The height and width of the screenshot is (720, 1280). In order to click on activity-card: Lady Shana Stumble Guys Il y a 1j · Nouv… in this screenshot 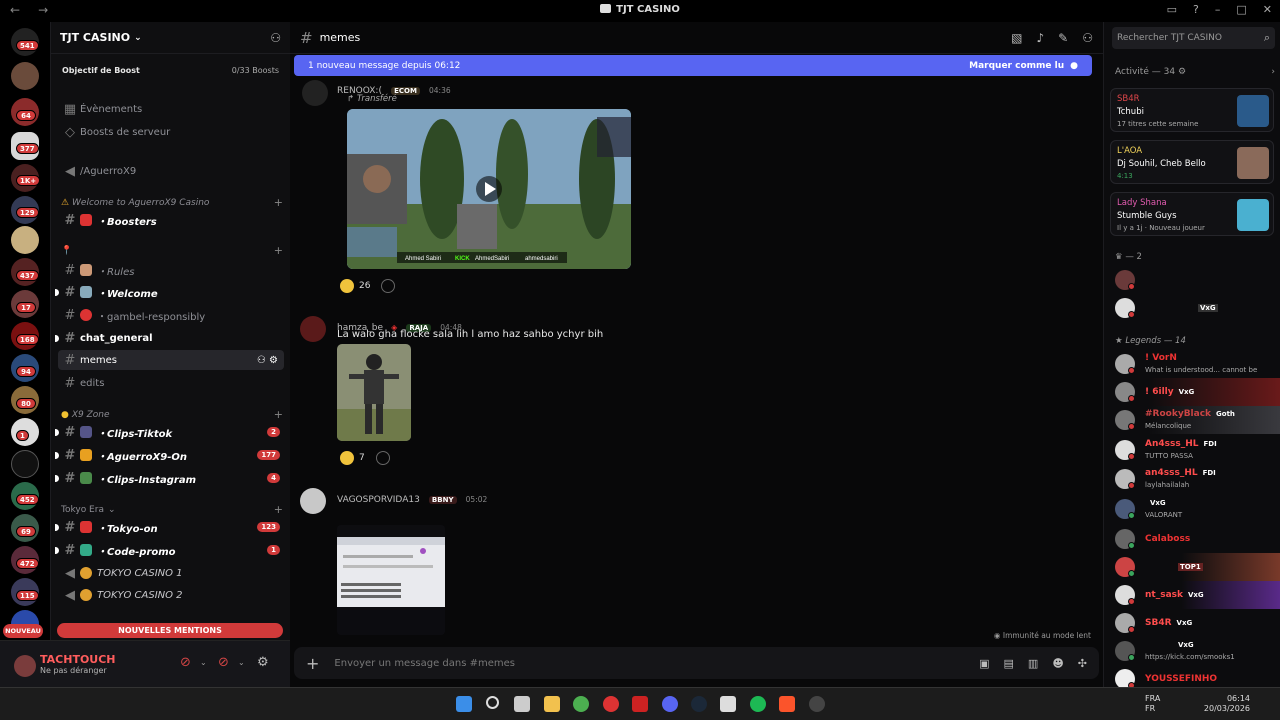, I will do `click(1192, 214)`.